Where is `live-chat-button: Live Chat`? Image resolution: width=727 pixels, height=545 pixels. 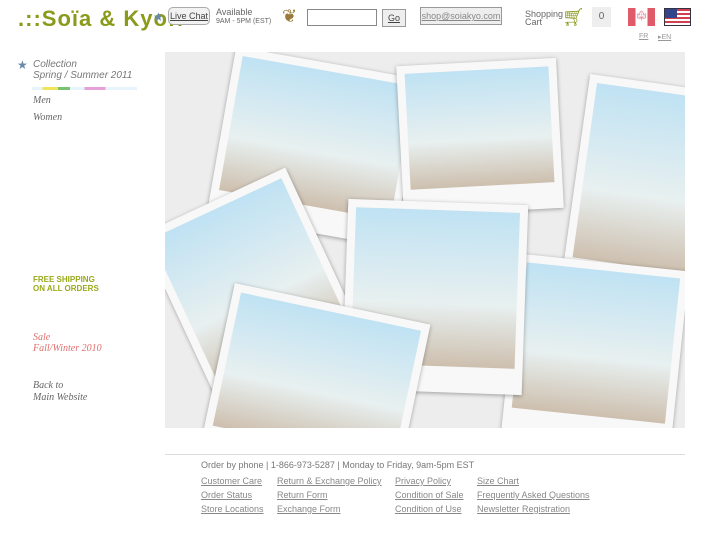 live-chat-button: Live Chat is located at coordinates (189, 16).